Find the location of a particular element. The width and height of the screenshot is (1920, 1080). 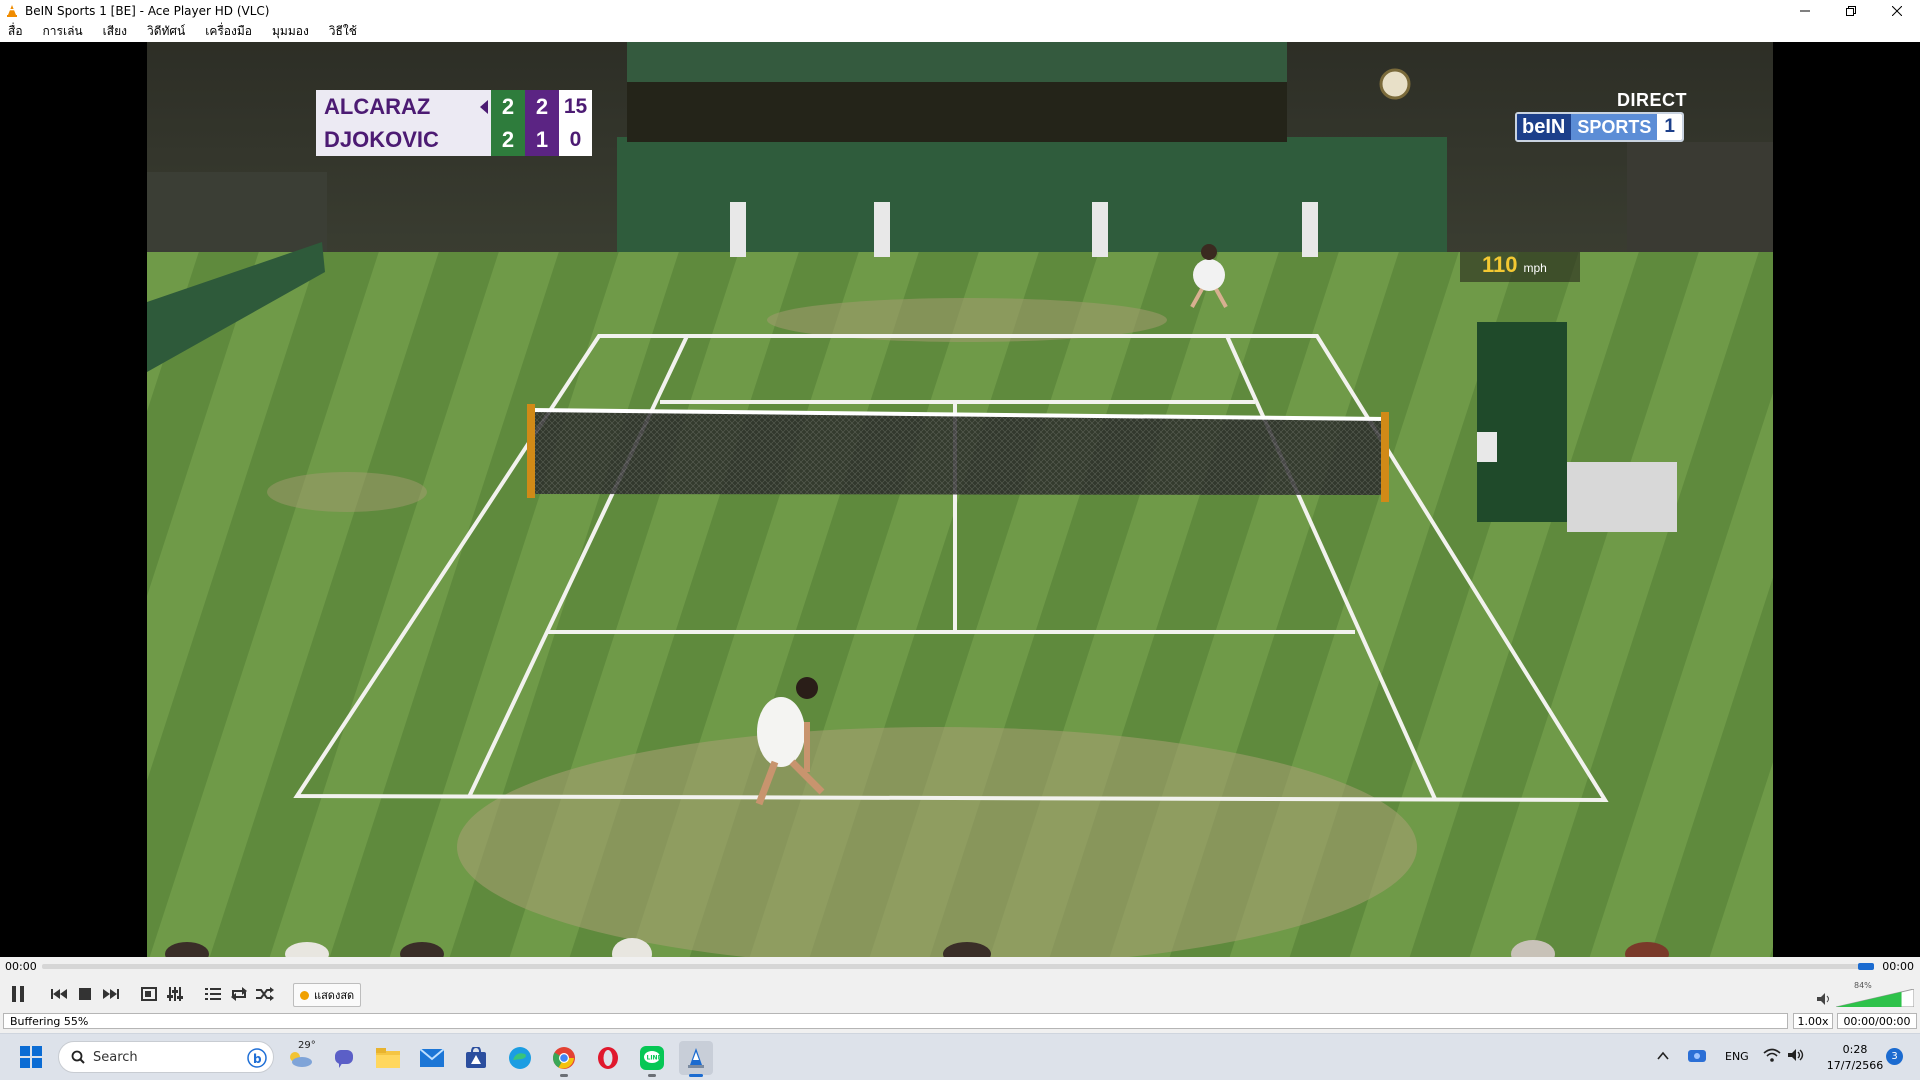

edge-icon is located at coordinates (520, 1058).